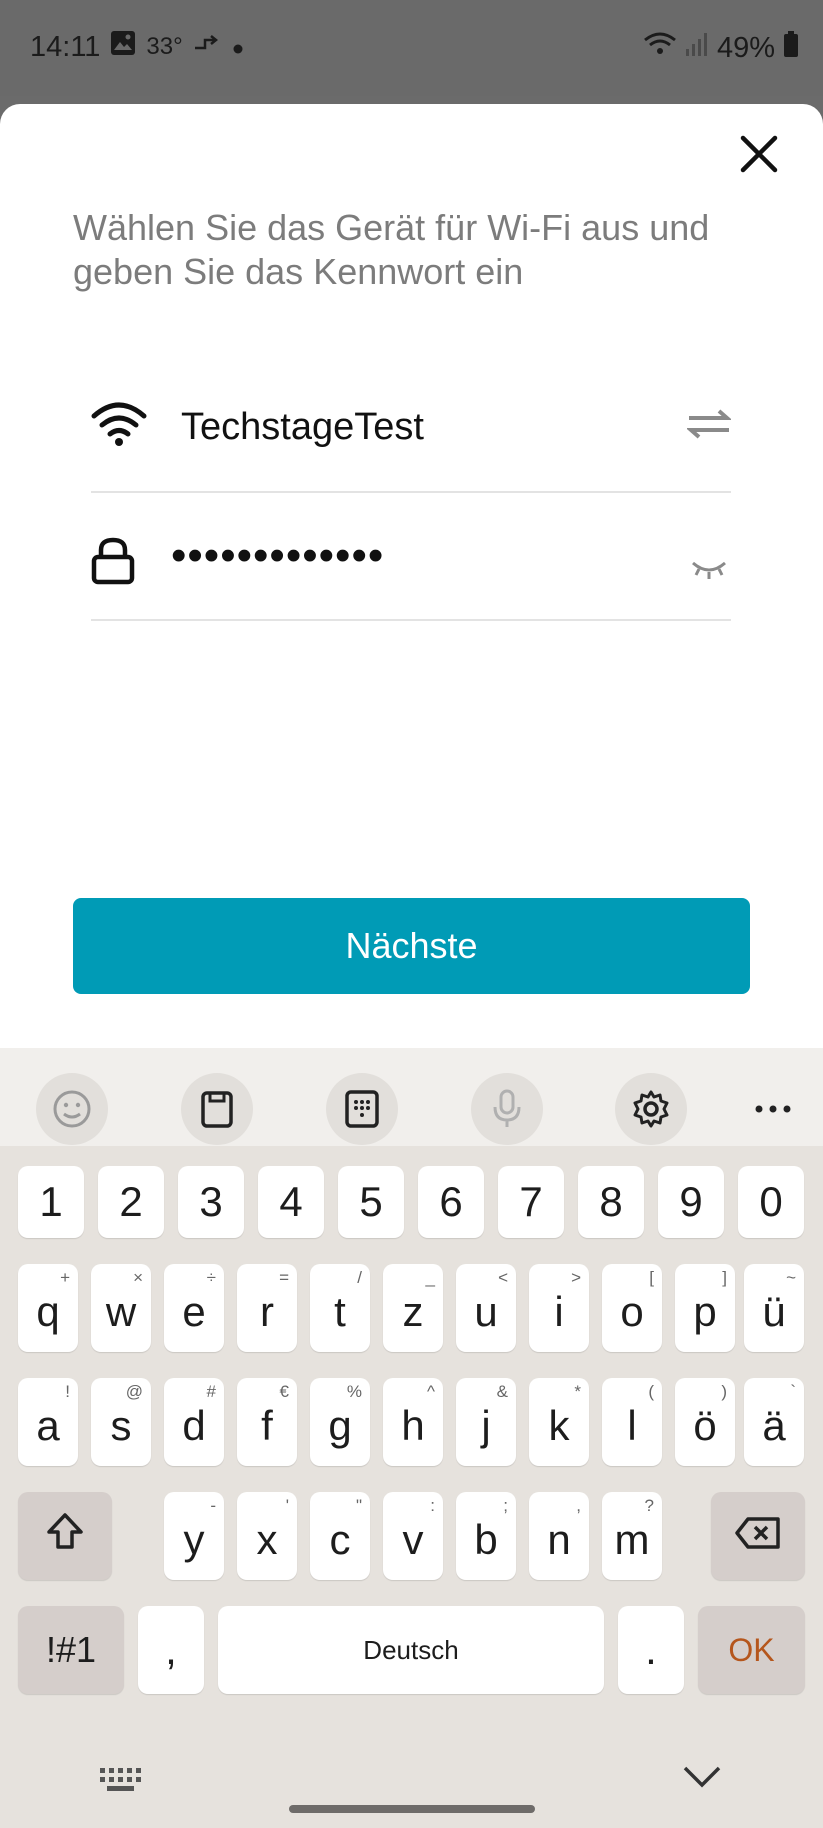 Image resolution: width=823 pixels, height=1828 pixels. Describe the element at coordinates (413, 1422) in the screenshot. I see `key-h: ^ h` at that location.